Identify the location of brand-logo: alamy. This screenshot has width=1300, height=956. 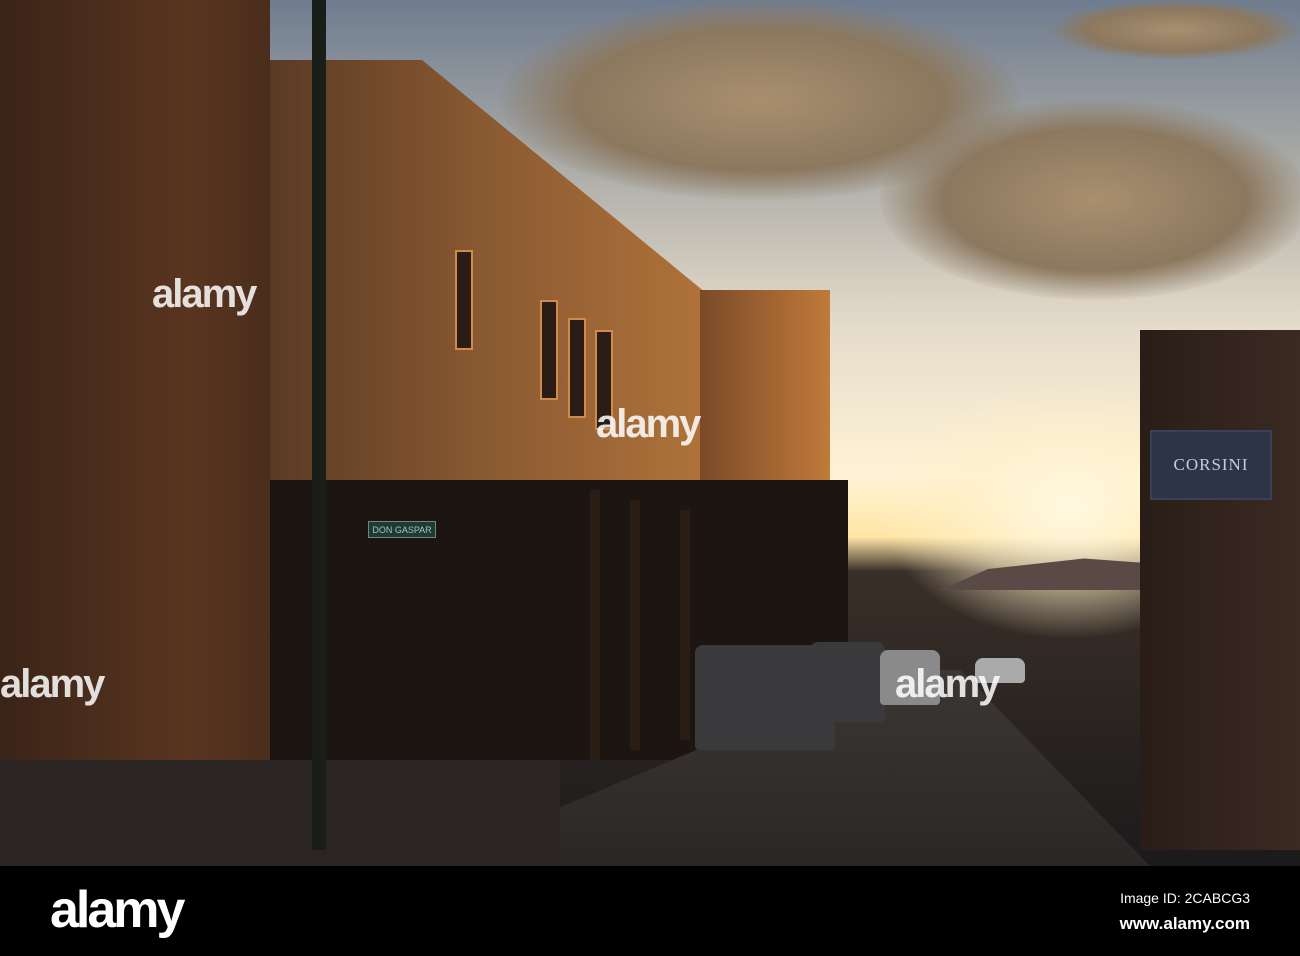
(117, 910).